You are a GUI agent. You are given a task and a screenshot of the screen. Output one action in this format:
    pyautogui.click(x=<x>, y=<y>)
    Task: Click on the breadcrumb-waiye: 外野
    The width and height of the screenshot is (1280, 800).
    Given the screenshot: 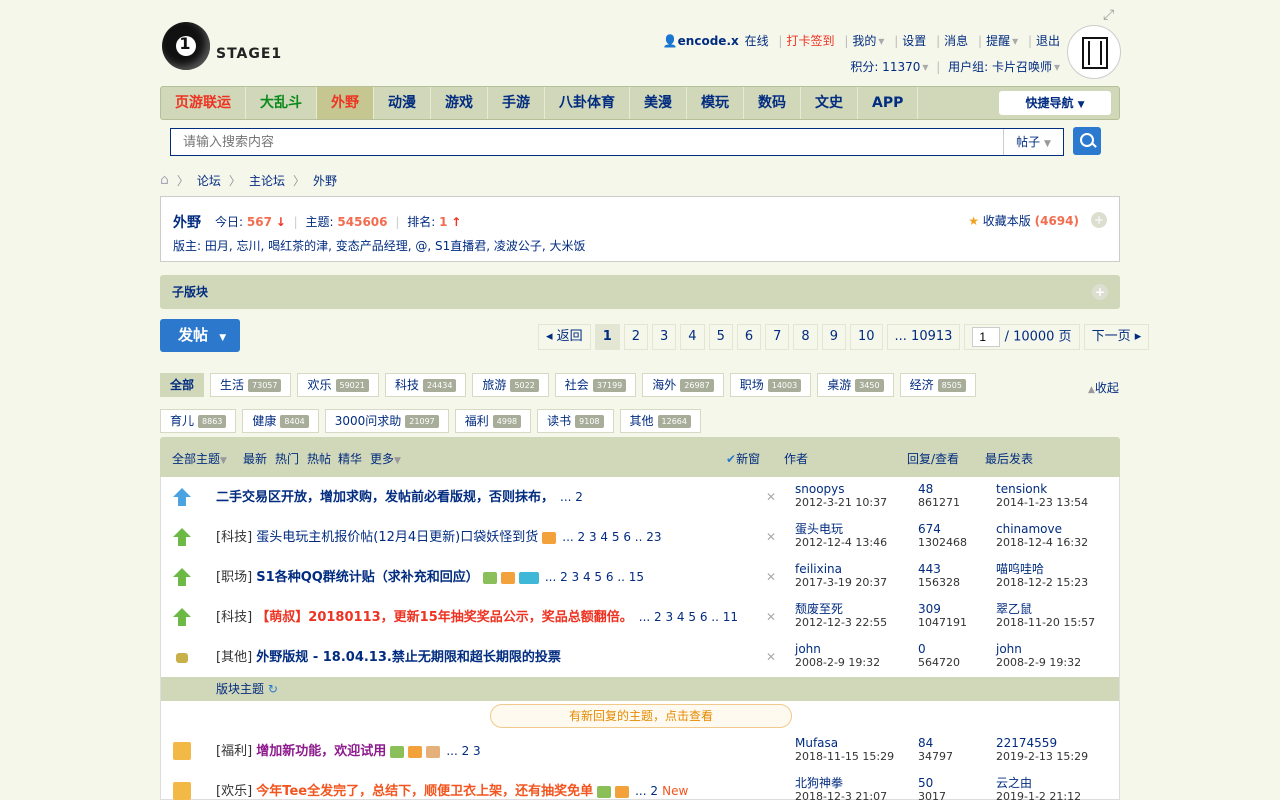 What is the action you would take?
    pyautogui.click(x=325, y=180)
    